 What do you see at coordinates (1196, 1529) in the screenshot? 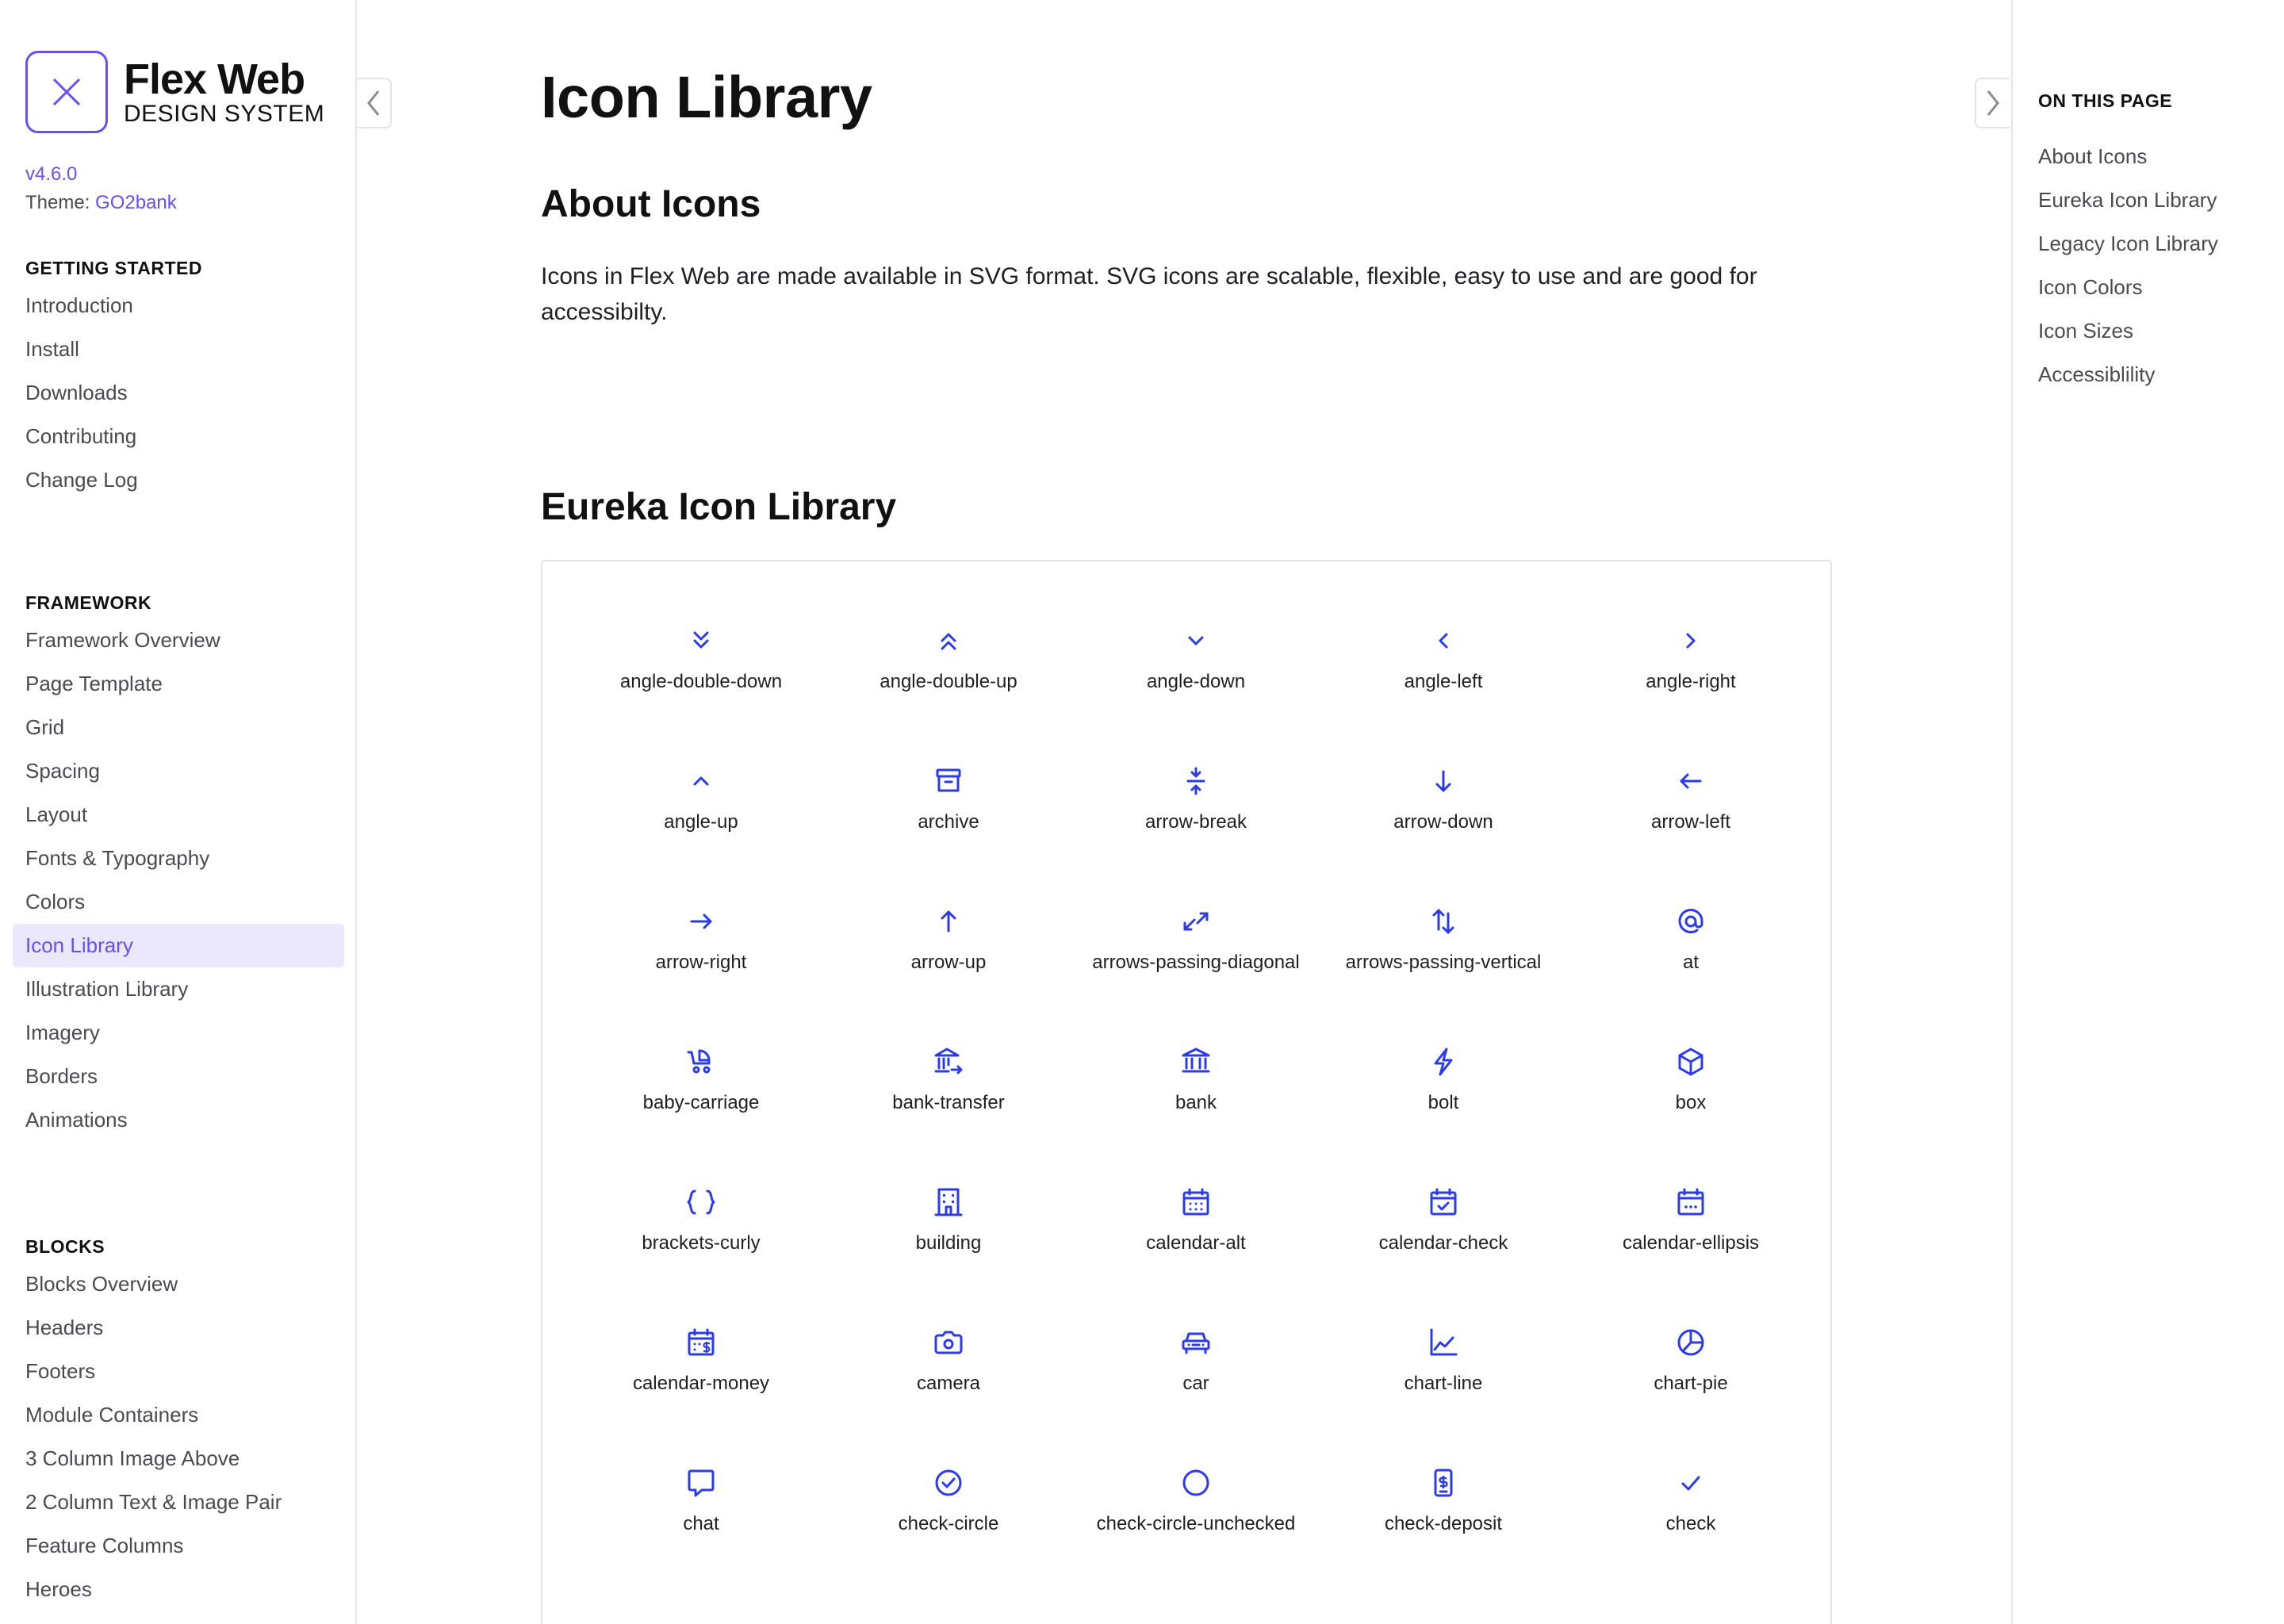
I see `icon-tile-check-circle-unchecked: check-circle-unchecked` at bounding box center [1196, 1529].